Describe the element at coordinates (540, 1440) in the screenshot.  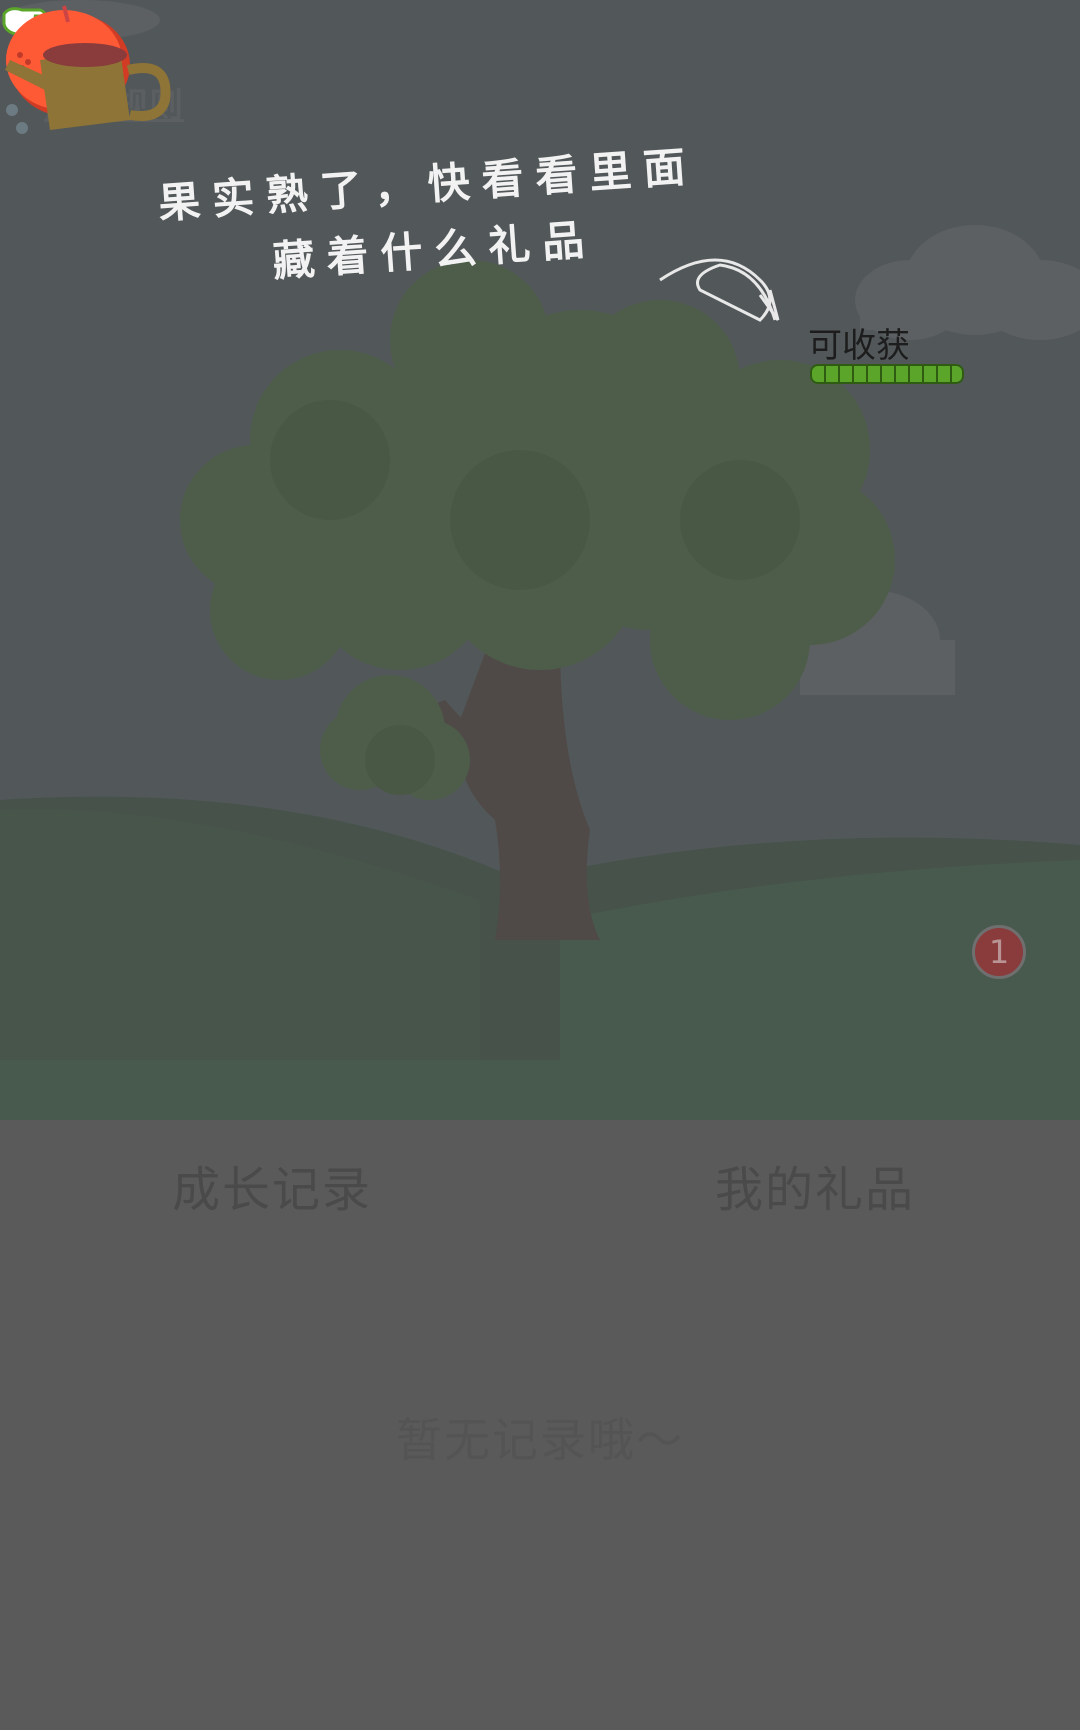
I see `empty-state-text: 暂无记录哦～` at that location.